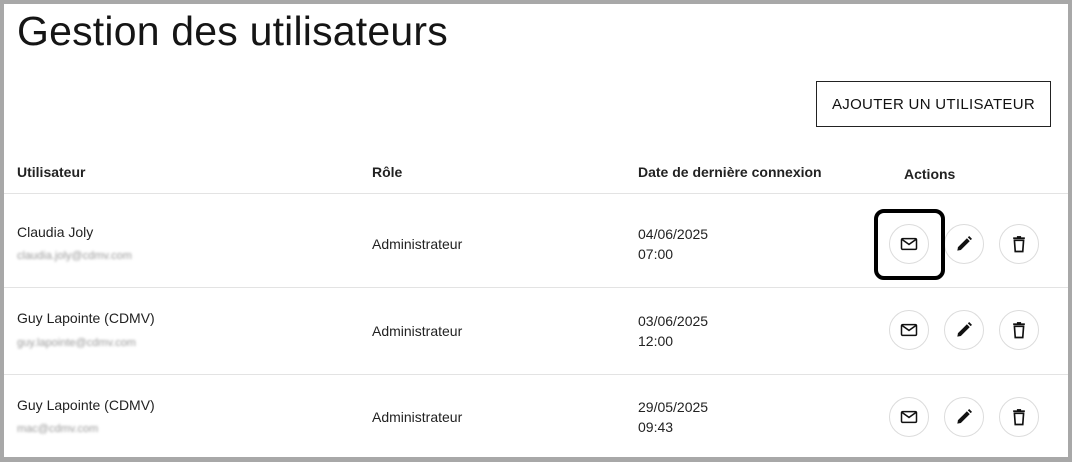  Describe the element at coordinates (673, 234) in the screenshot. I see `last-login-date: 04/06/2025` at that location.